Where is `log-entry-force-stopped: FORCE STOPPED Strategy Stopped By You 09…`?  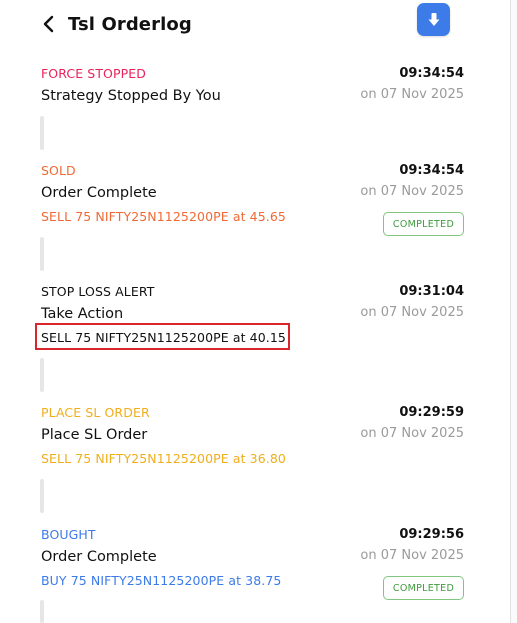 log-entry-force-stopped: FORCE STOPPED Strategy Stopped By You 09… is located at coordinates (252, 86).